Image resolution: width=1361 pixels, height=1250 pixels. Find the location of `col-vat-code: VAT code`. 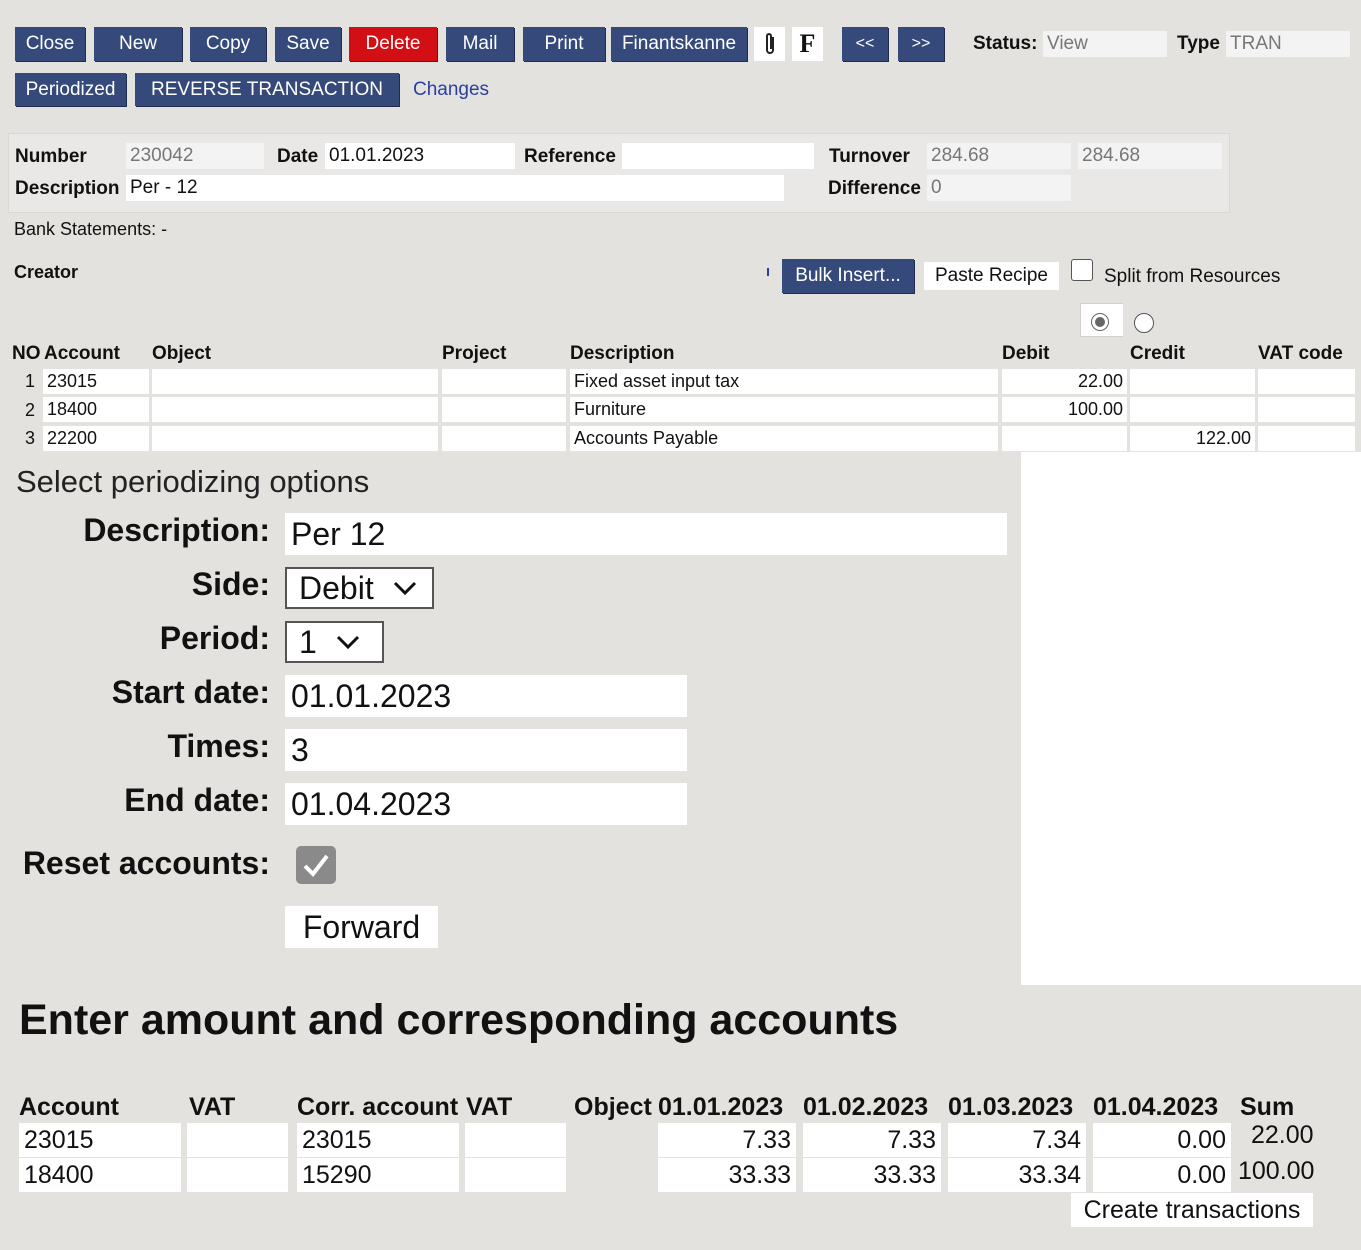

col-vat-code: VAT code is located at coordinates (1300, 353).